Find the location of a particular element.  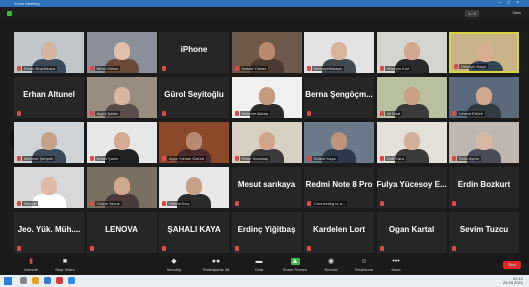

participant-tile: Ayşe Yılmaz Öztürk is located at coordinates (194, 142).